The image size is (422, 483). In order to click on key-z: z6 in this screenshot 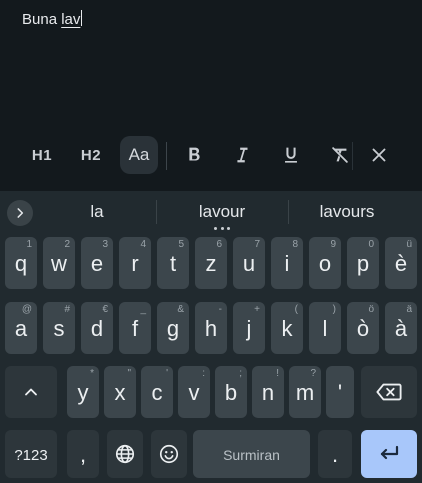, I will do `click(211, 263)`.